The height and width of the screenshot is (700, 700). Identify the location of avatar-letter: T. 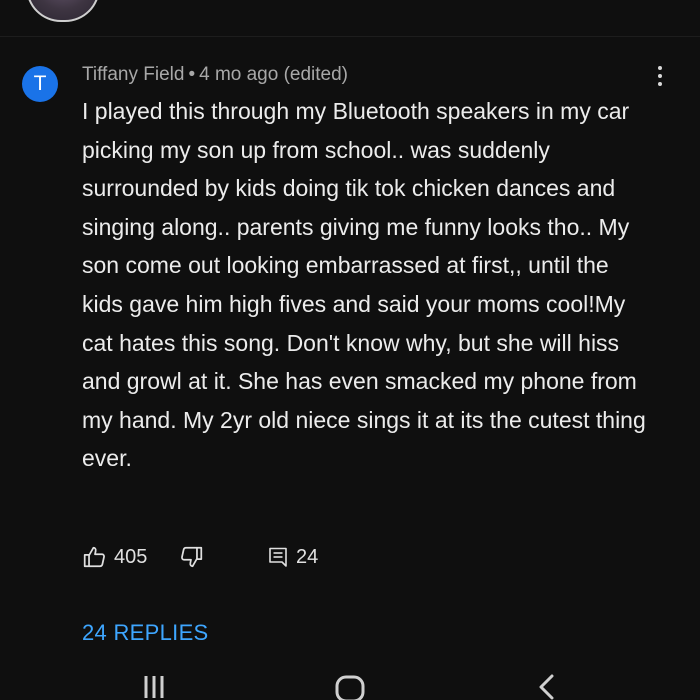
(40, 83).